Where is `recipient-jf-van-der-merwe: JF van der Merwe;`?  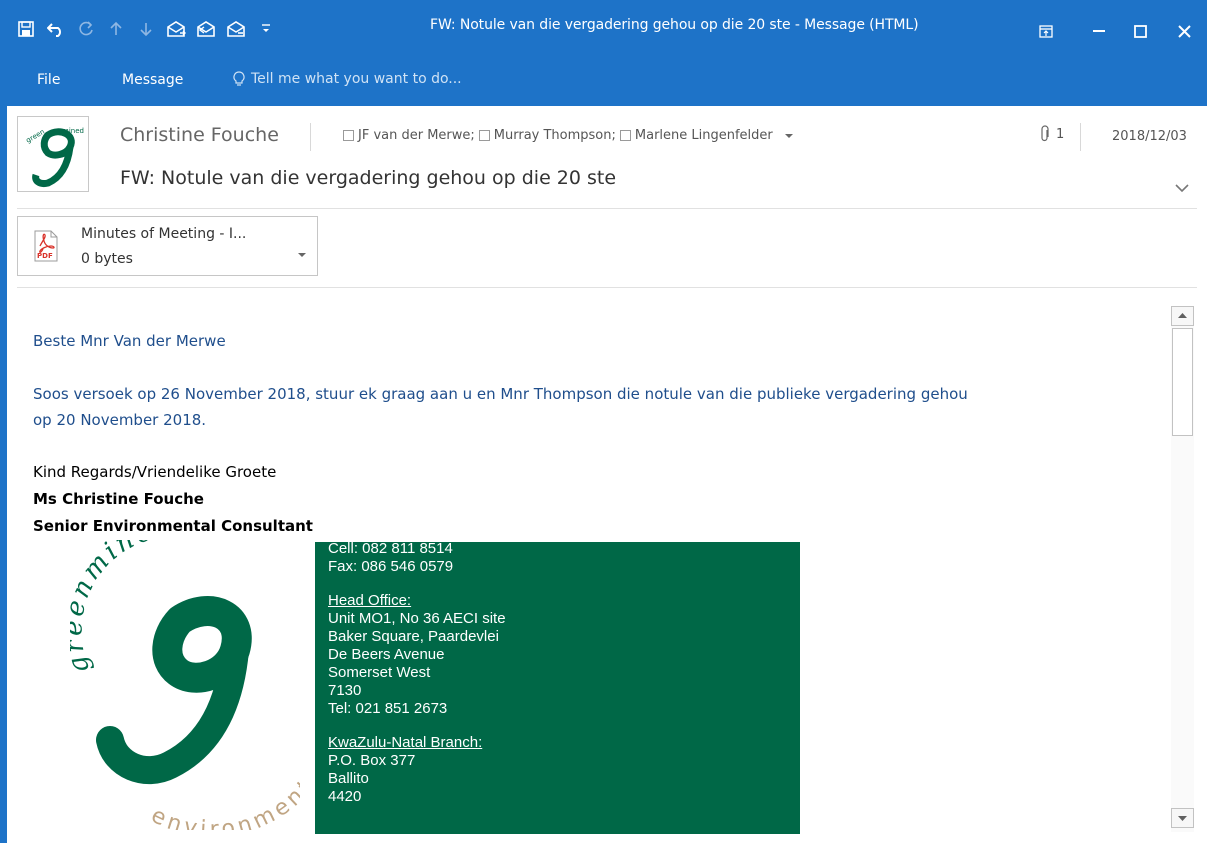
recipient-jf-van-der-merwe: JF van der Merwe; is located at coordinates (409, 135).